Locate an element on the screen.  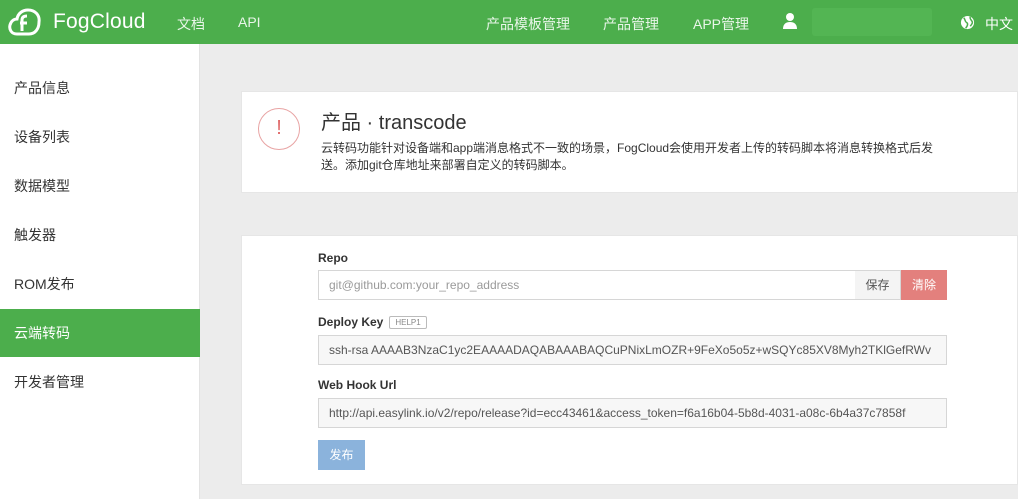
nav-app-management: APP管理 is located at coordinates (721, 24).